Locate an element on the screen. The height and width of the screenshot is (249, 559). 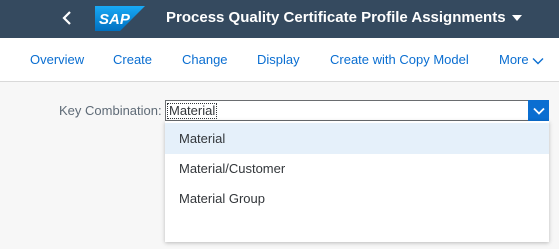
create-button: Create is located at coordinates (132, 59).